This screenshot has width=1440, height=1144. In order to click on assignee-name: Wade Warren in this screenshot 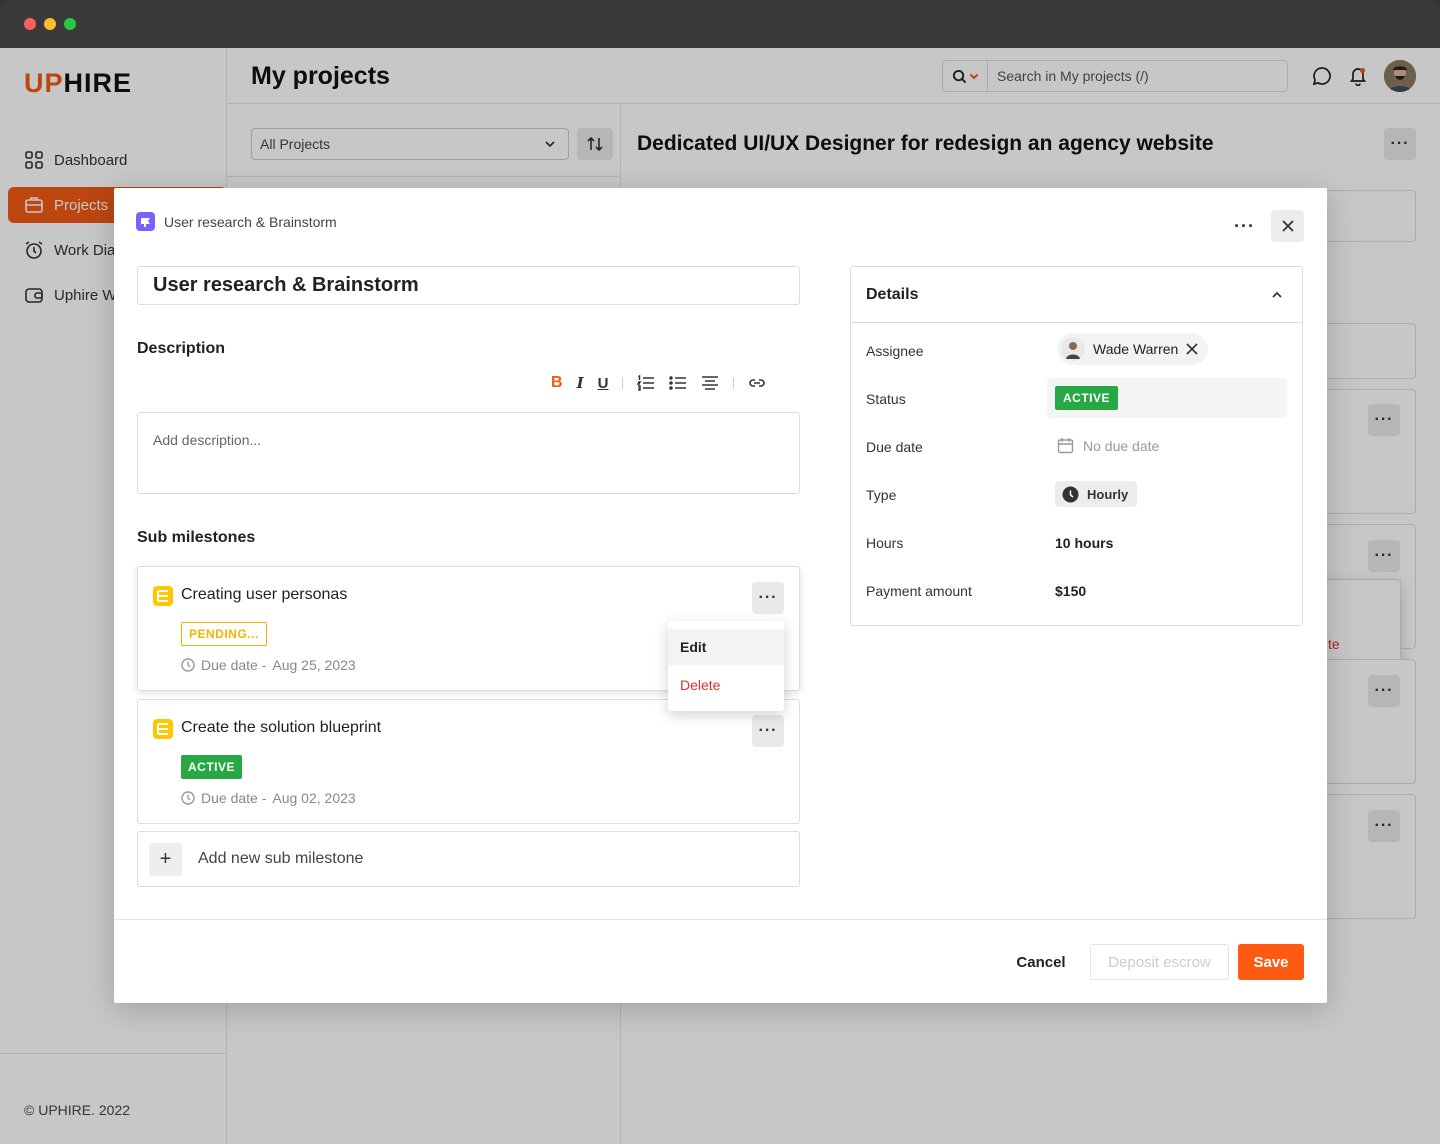, I will do `click(1136, 349)`.